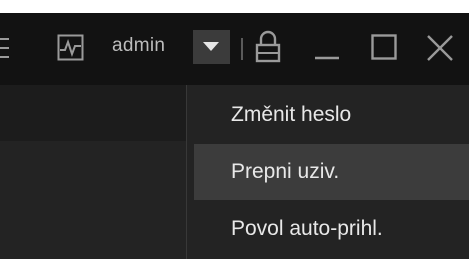  I want to click on chevron-down-icon, so click(211, 46).